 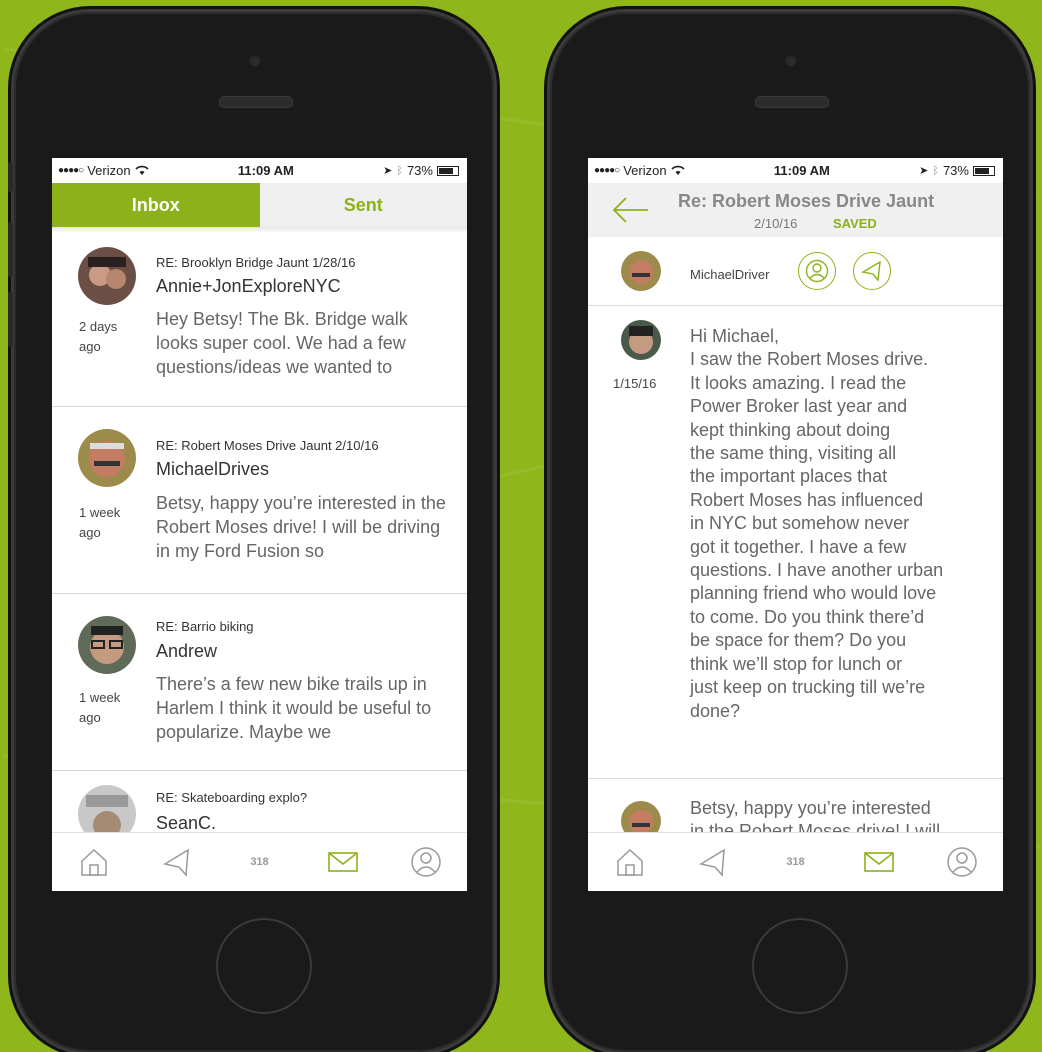 I want to click on view-jaunt-button, so click(x=872, y=271).